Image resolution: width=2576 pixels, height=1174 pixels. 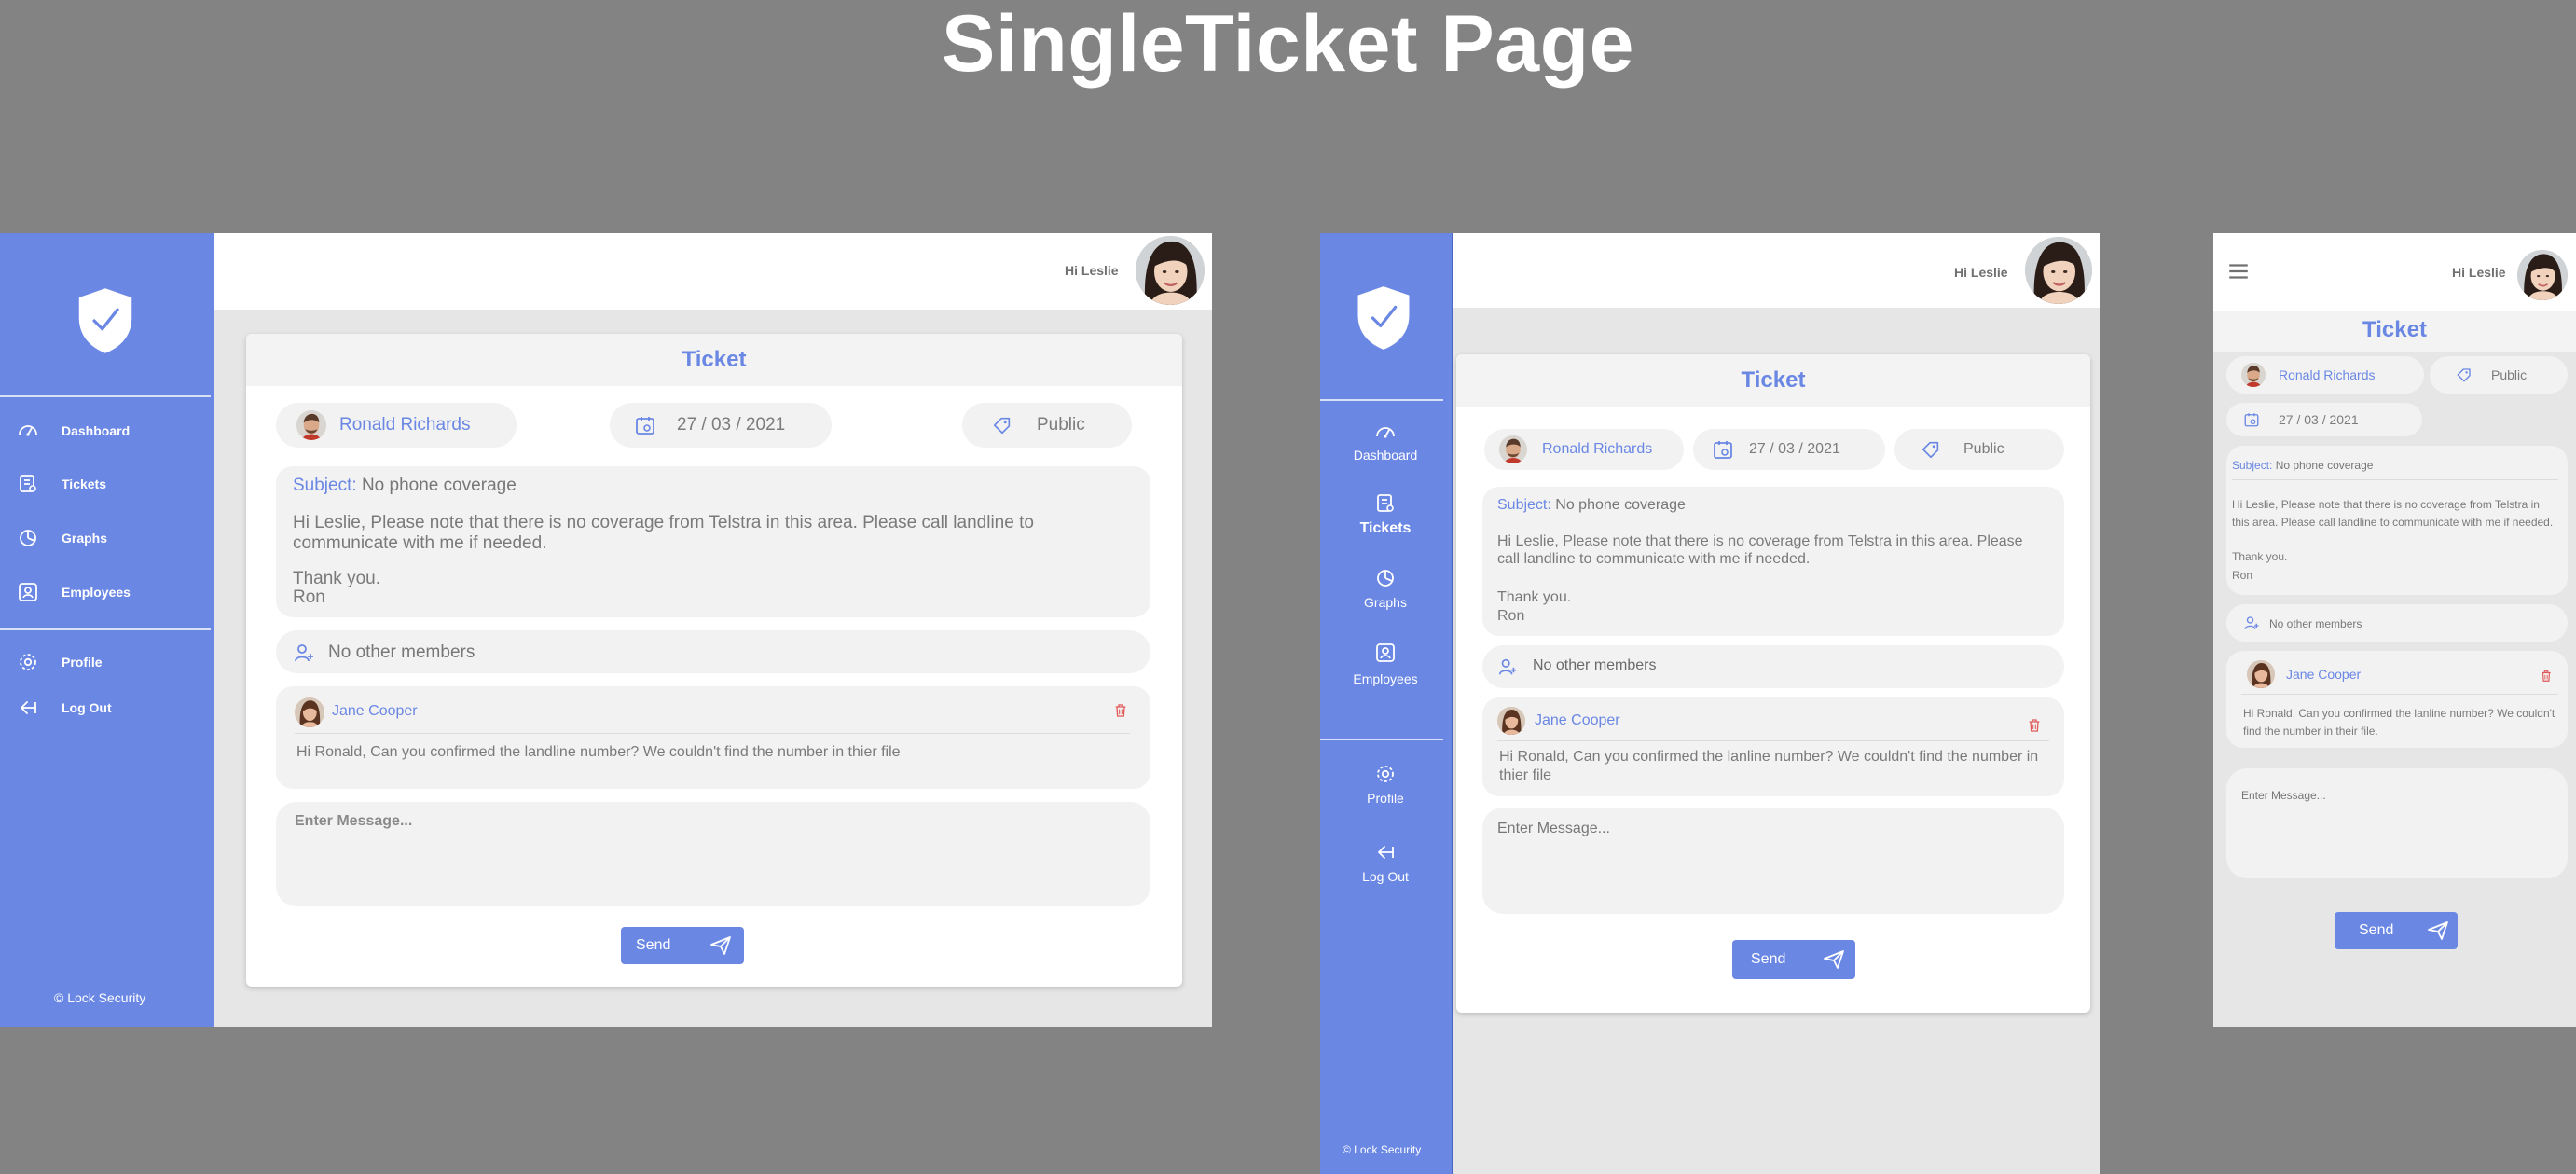 I want to click on top-bar, so click(x=713, y=271).